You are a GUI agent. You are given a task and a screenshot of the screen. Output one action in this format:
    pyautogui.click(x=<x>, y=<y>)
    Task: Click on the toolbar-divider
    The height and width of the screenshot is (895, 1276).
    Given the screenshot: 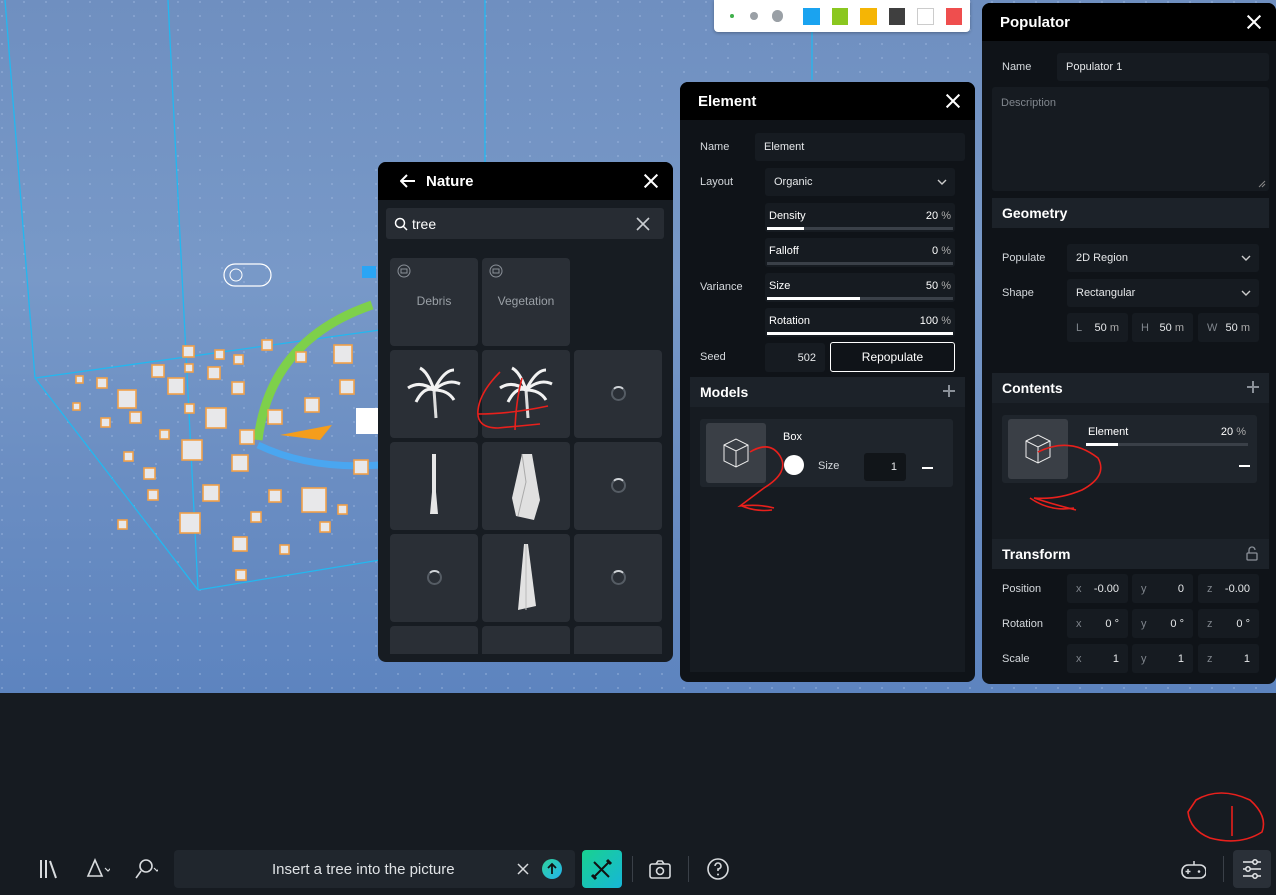 What is the action you would take?
    pyautogui.click(x=1223, y=869)
    